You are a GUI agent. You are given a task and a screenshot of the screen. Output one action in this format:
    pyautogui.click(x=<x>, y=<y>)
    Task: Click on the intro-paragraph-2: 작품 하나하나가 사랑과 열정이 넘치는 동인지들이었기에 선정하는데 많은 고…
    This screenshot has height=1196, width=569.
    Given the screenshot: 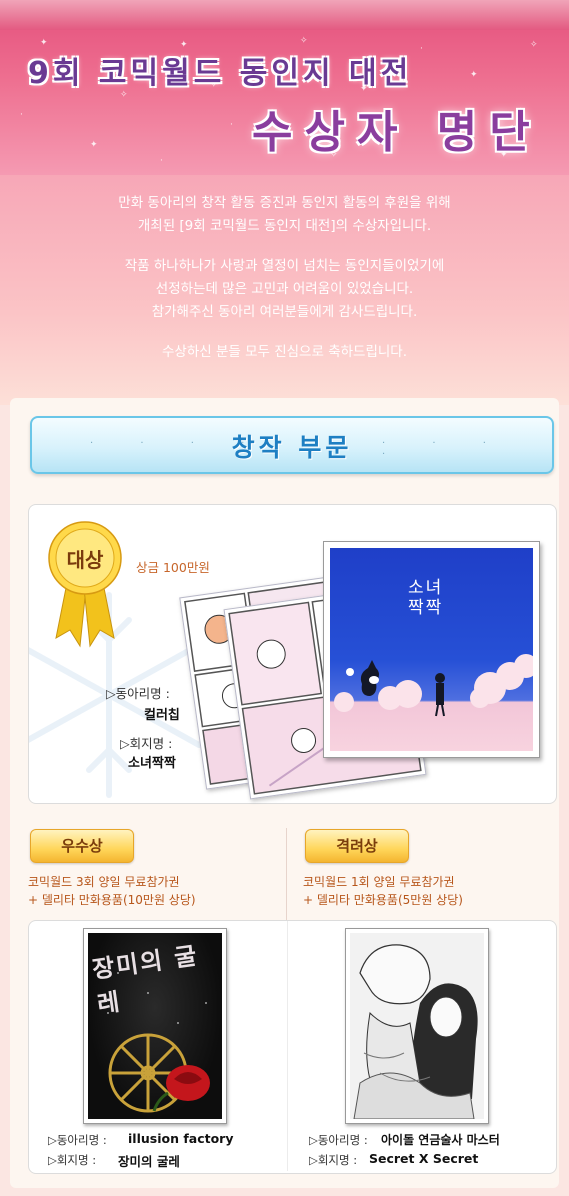 What is the action you would take?
    pyautogui.click(x=284, y=289)
    